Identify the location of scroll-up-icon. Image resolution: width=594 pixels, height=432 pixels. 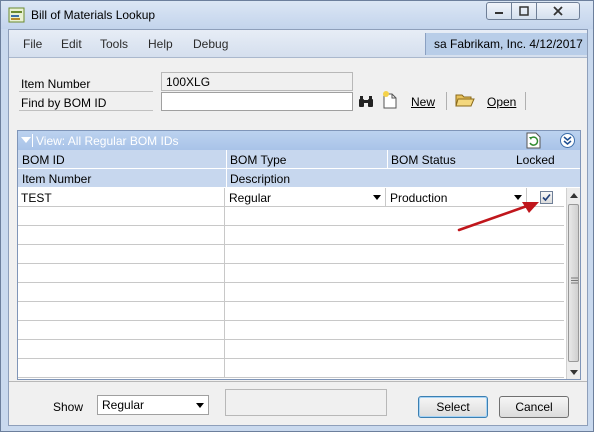
(574, 195).